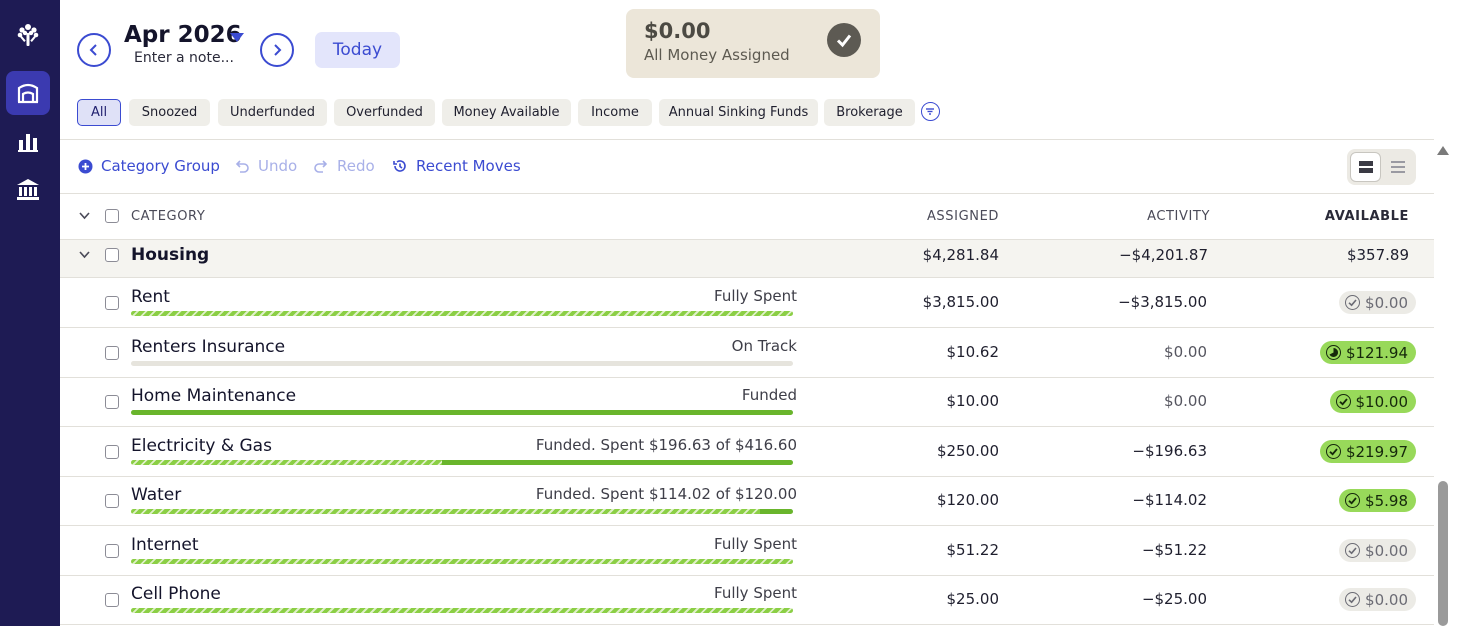 The width and height of the screenshot is (1468, 626). I want to click on previous-month-button, so click(94, 50).